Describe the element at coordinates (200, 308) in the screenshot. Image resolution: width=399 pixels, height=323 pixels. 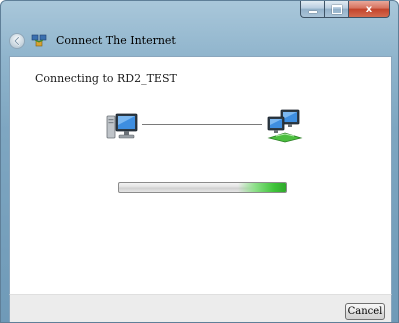
I see `footer-bar: Cancel` at that location.